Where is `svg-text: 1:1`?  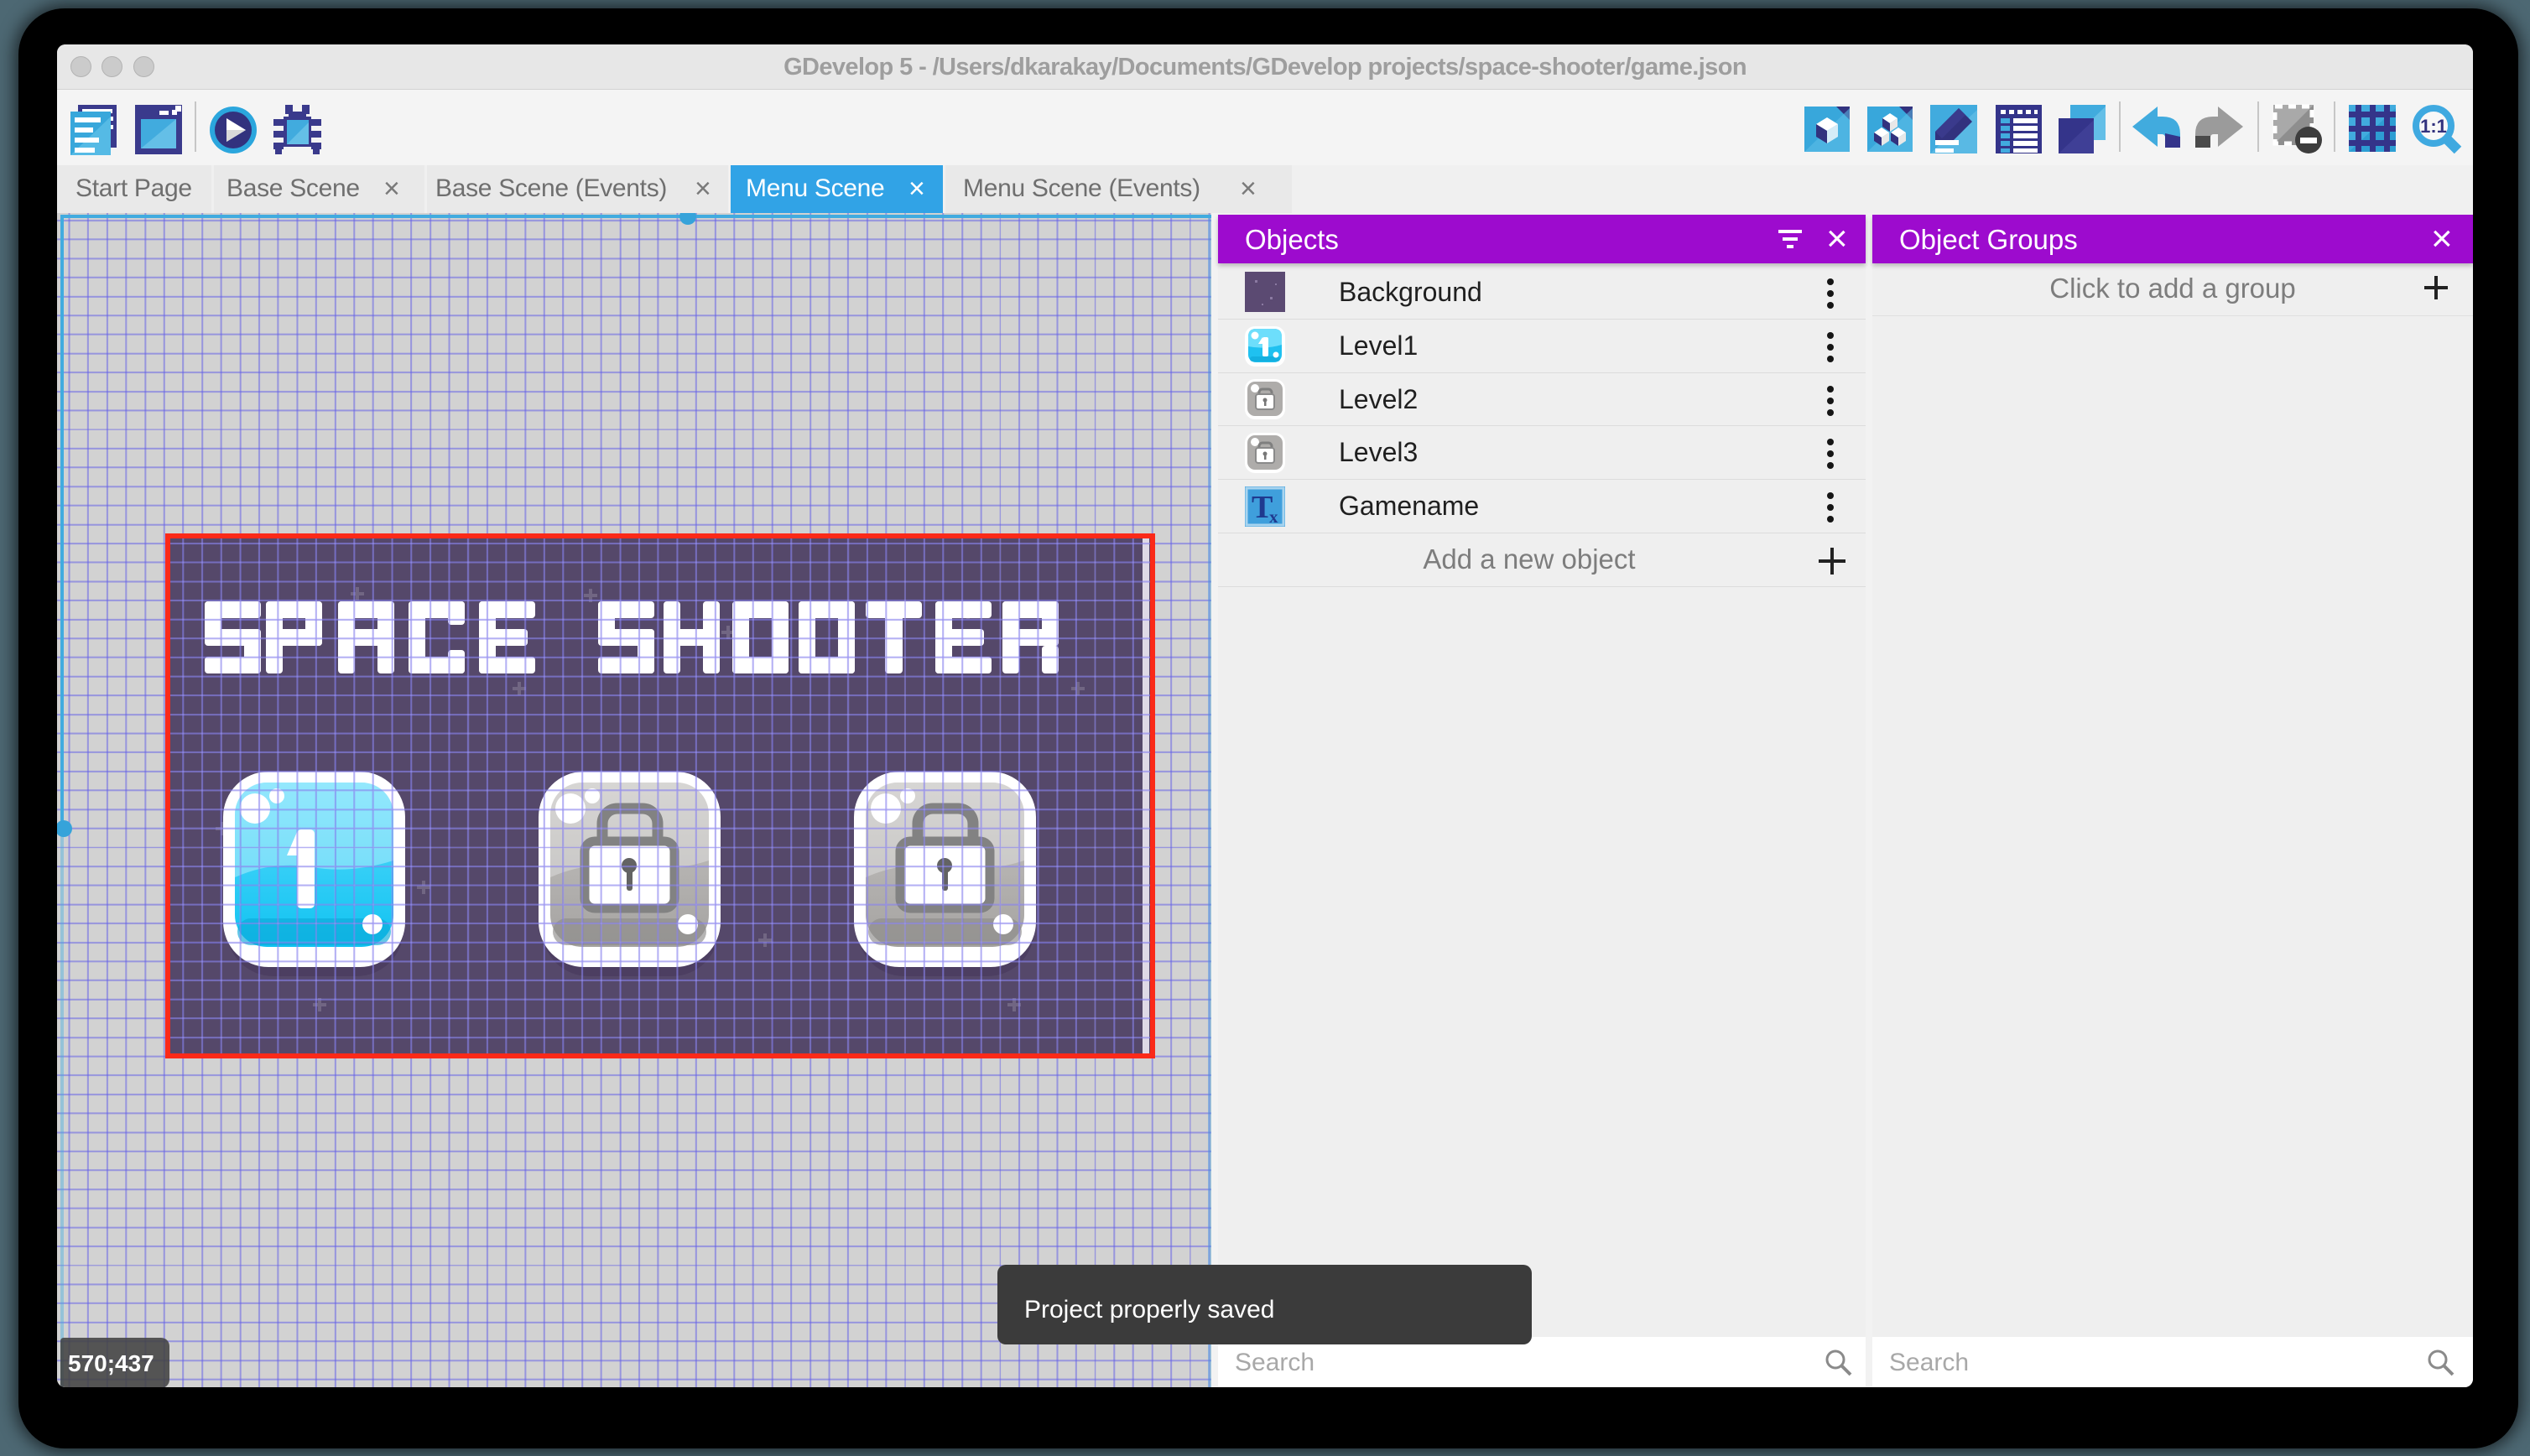 svg-text: 1:1 is located at coordinates (2433, 126).